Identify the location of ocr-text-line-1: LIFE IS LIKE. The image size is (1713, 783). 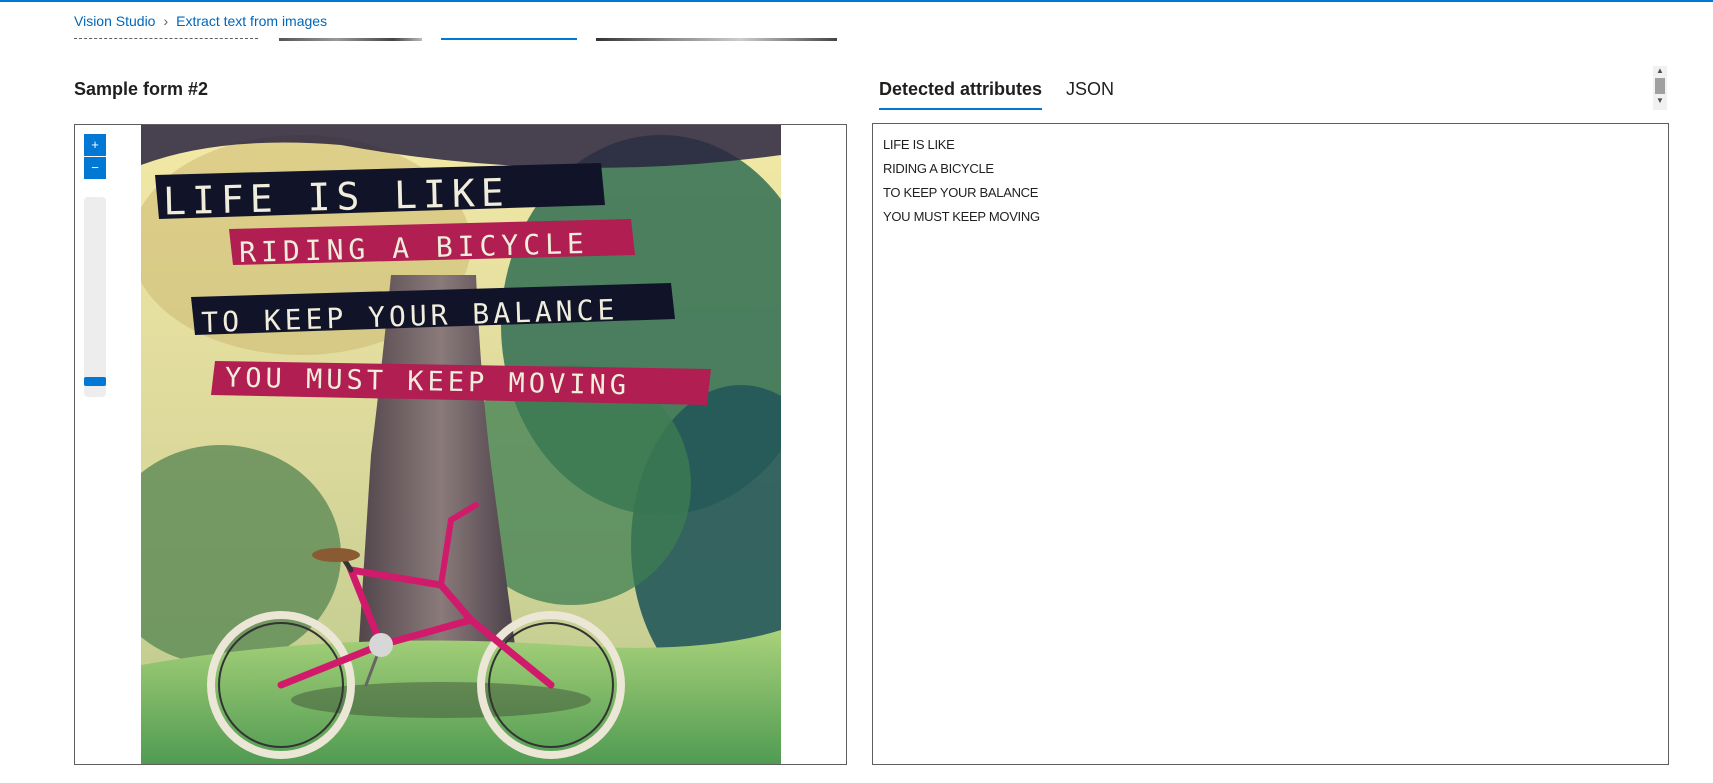
(337, 196).